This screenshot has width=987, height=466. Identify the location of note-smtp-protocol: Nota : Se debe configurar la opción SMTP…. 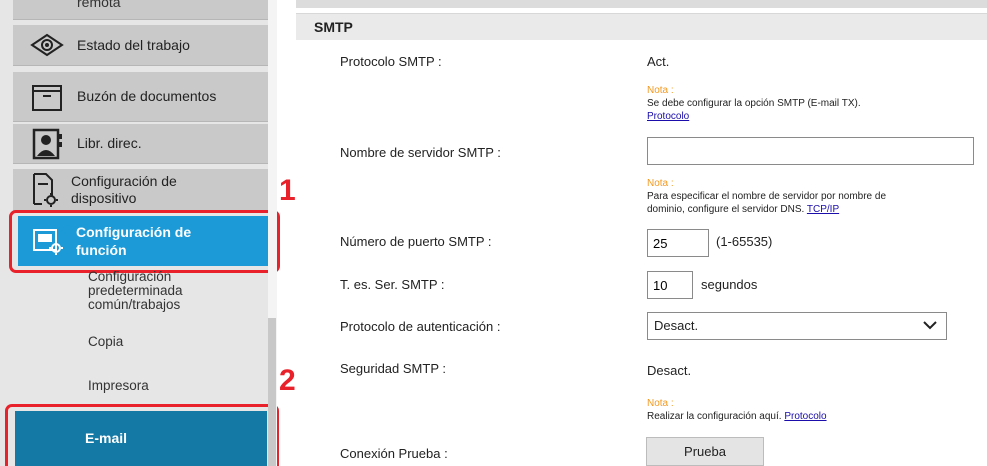
(754, 103).